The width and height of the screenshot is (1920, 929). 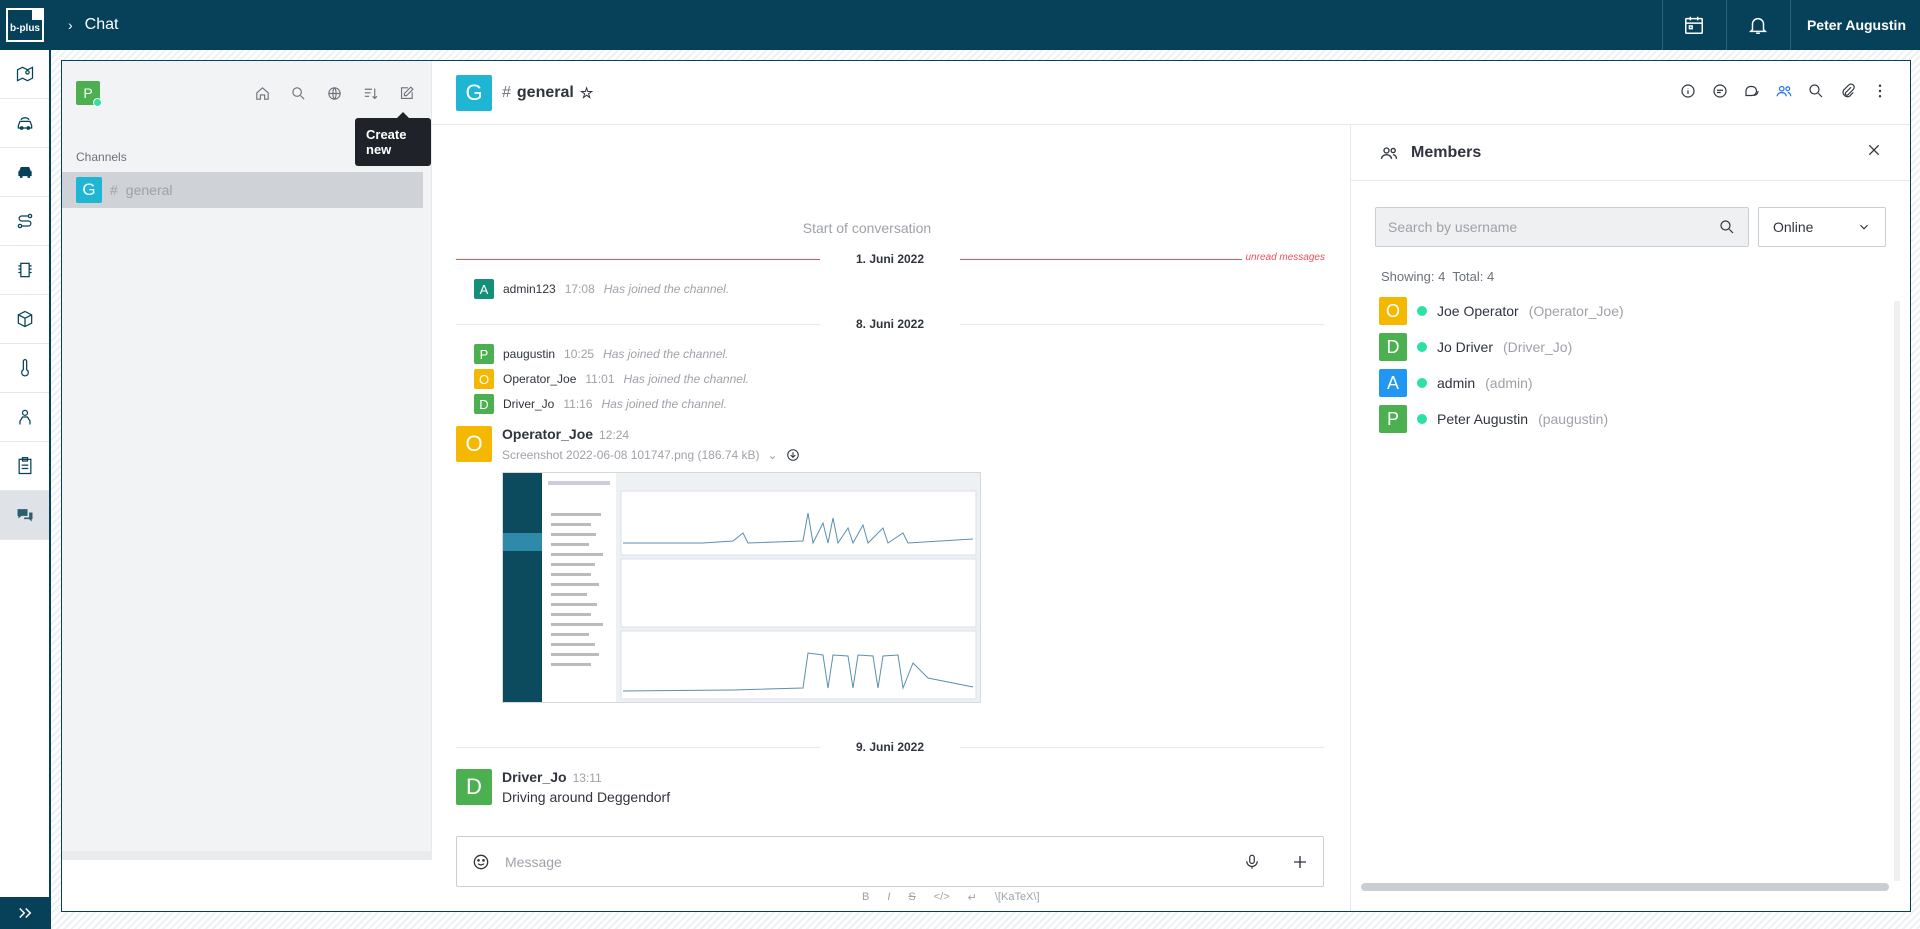 I want to click on bold-button: B, so click(x=865, y=897).